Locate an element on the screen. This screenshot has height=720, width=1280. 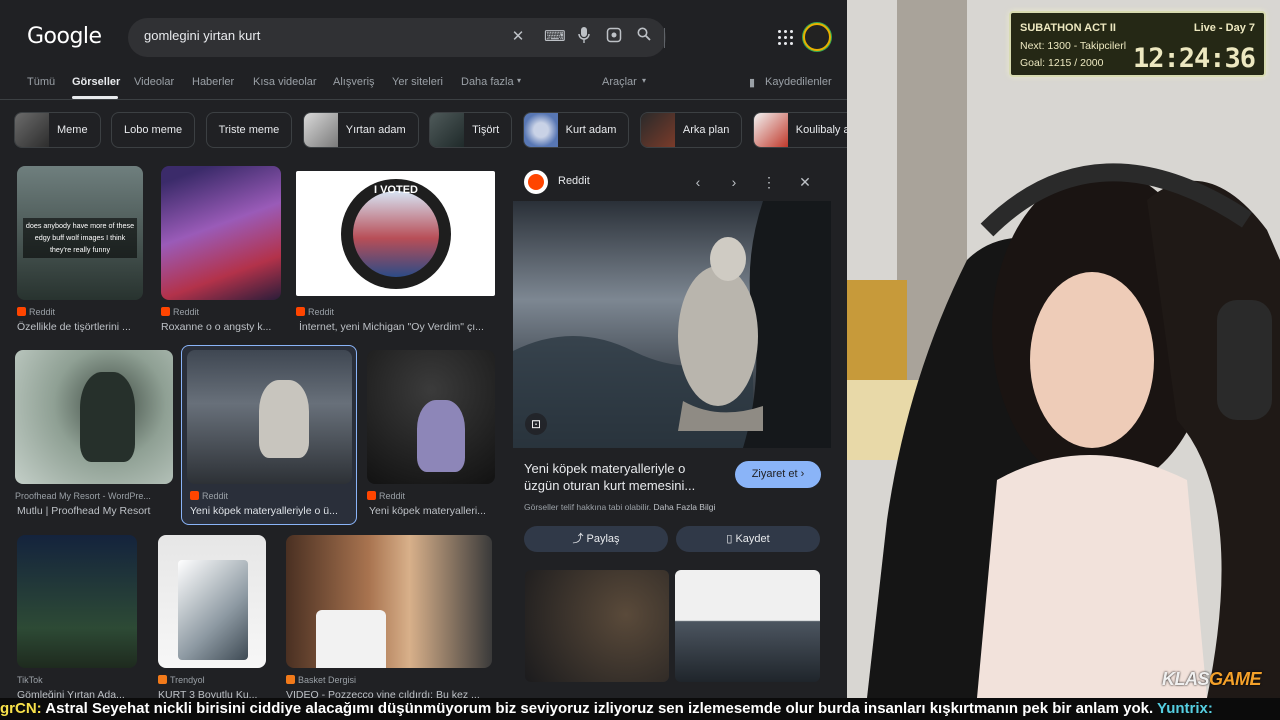
keyboard-icon: ⌨ is located at coordinates (555, 37).